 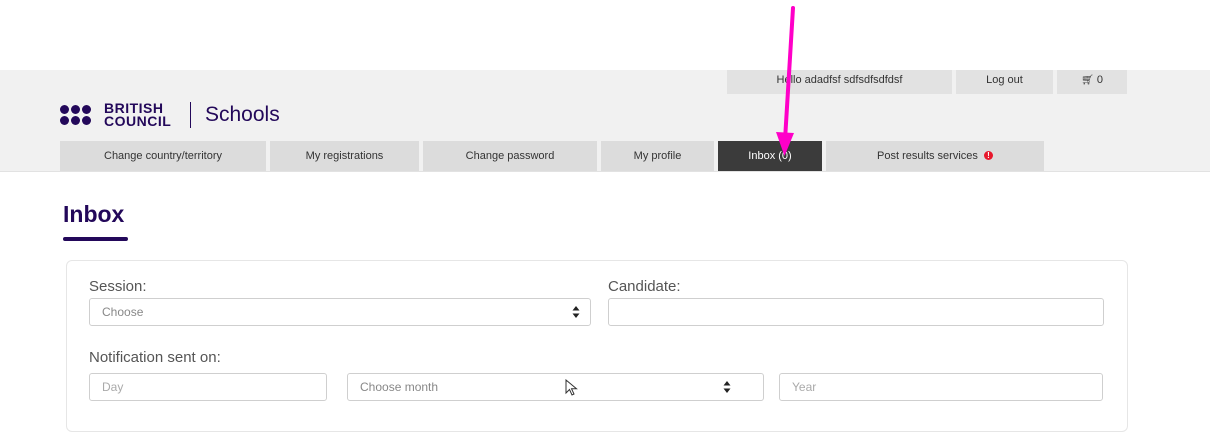 I want to click on alert-exclamation-icon: !, so click(x=988, y=155).